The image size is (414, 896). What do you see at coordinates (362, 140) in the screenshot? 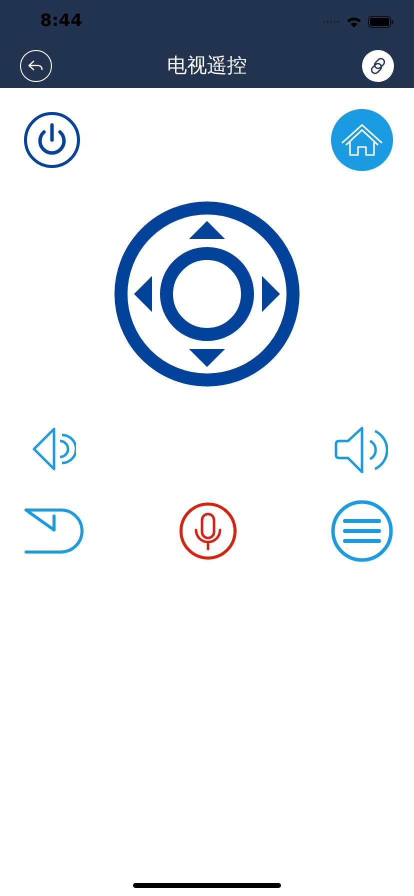
I see `home-icon` at bounding box center [362, 140].